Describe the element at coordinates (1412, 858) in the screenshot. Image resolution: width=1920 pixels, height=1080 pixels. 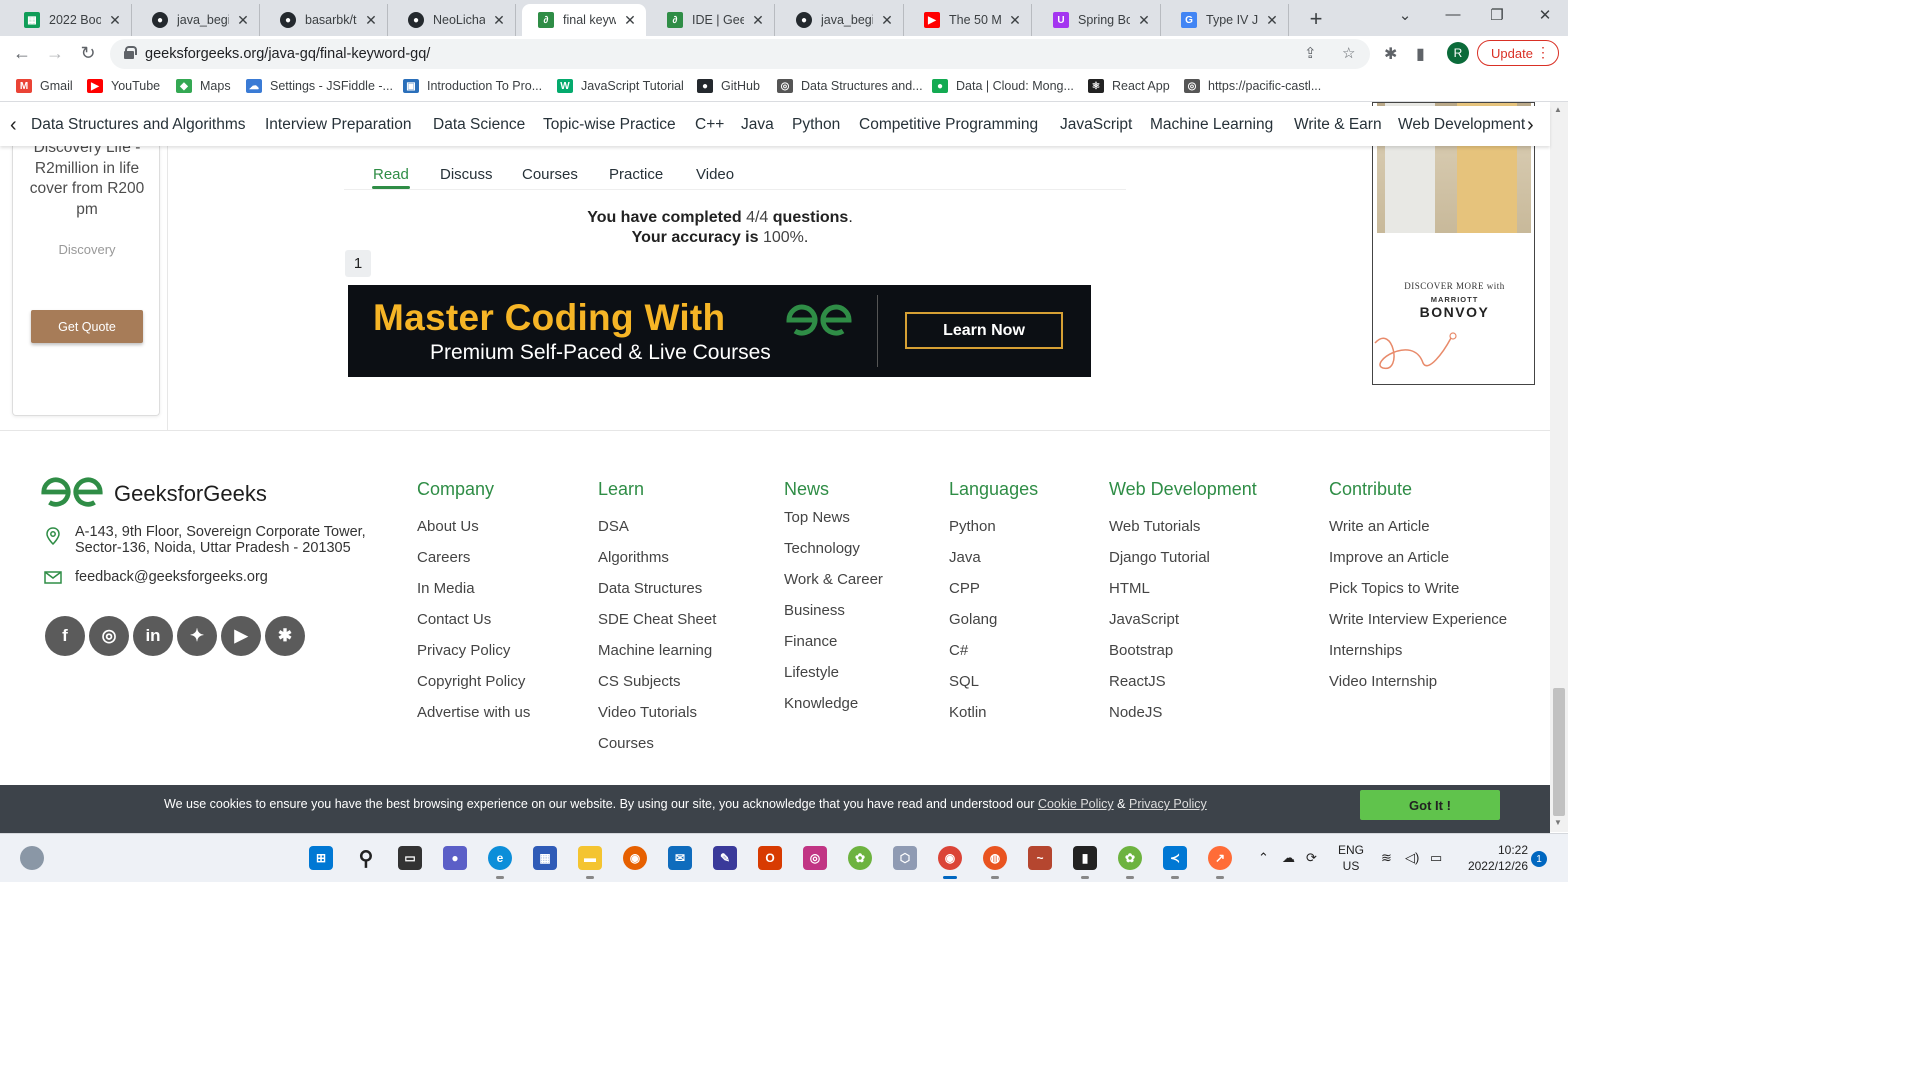
I see `volume-icon: ◁)` at that location.